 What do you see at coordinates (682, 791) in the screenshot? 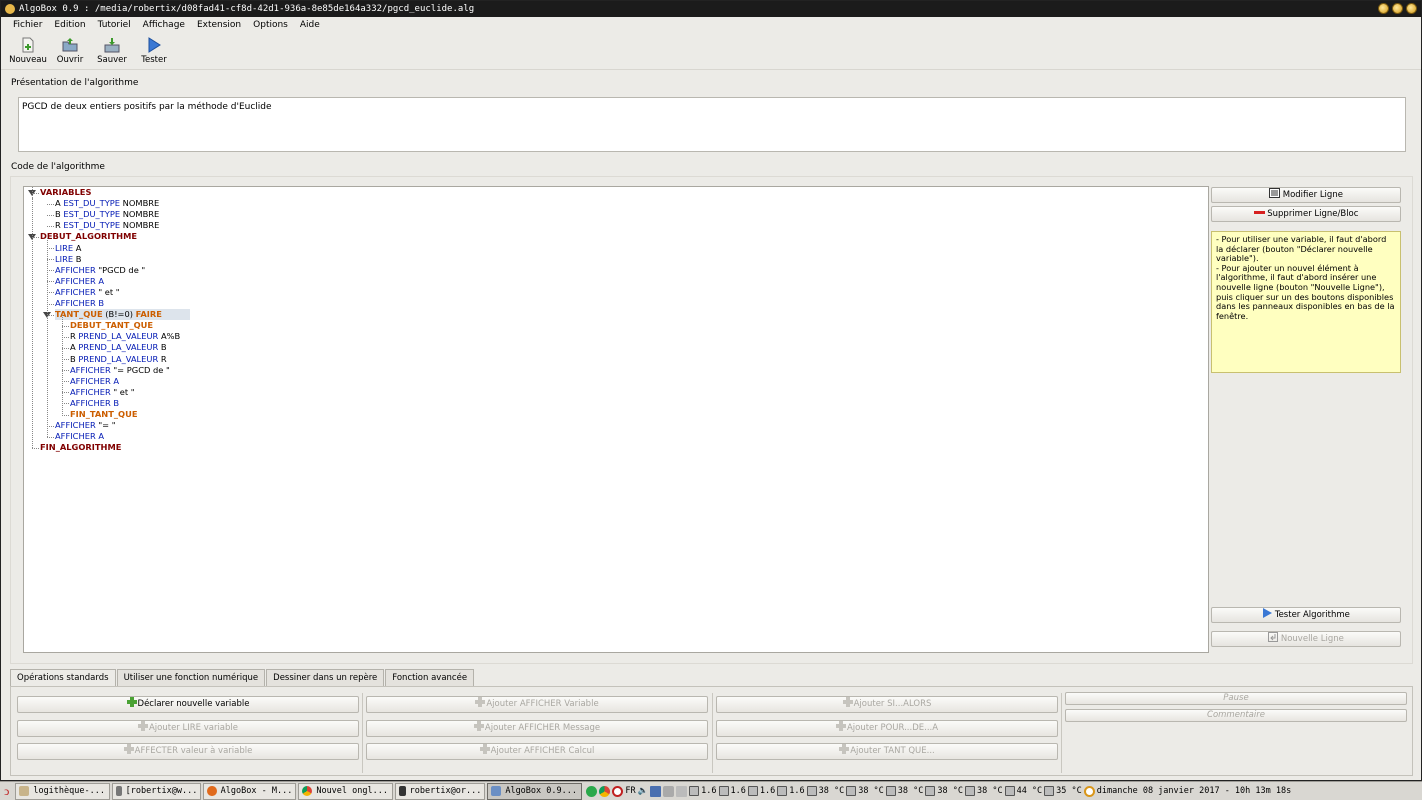
I see `battery-icon` at bounding box center [682, 791].